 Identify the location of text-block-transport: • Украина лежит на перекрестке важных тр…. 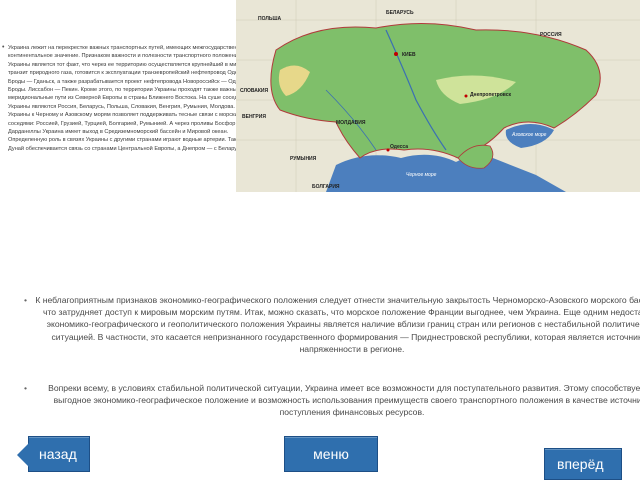
(133, 98).